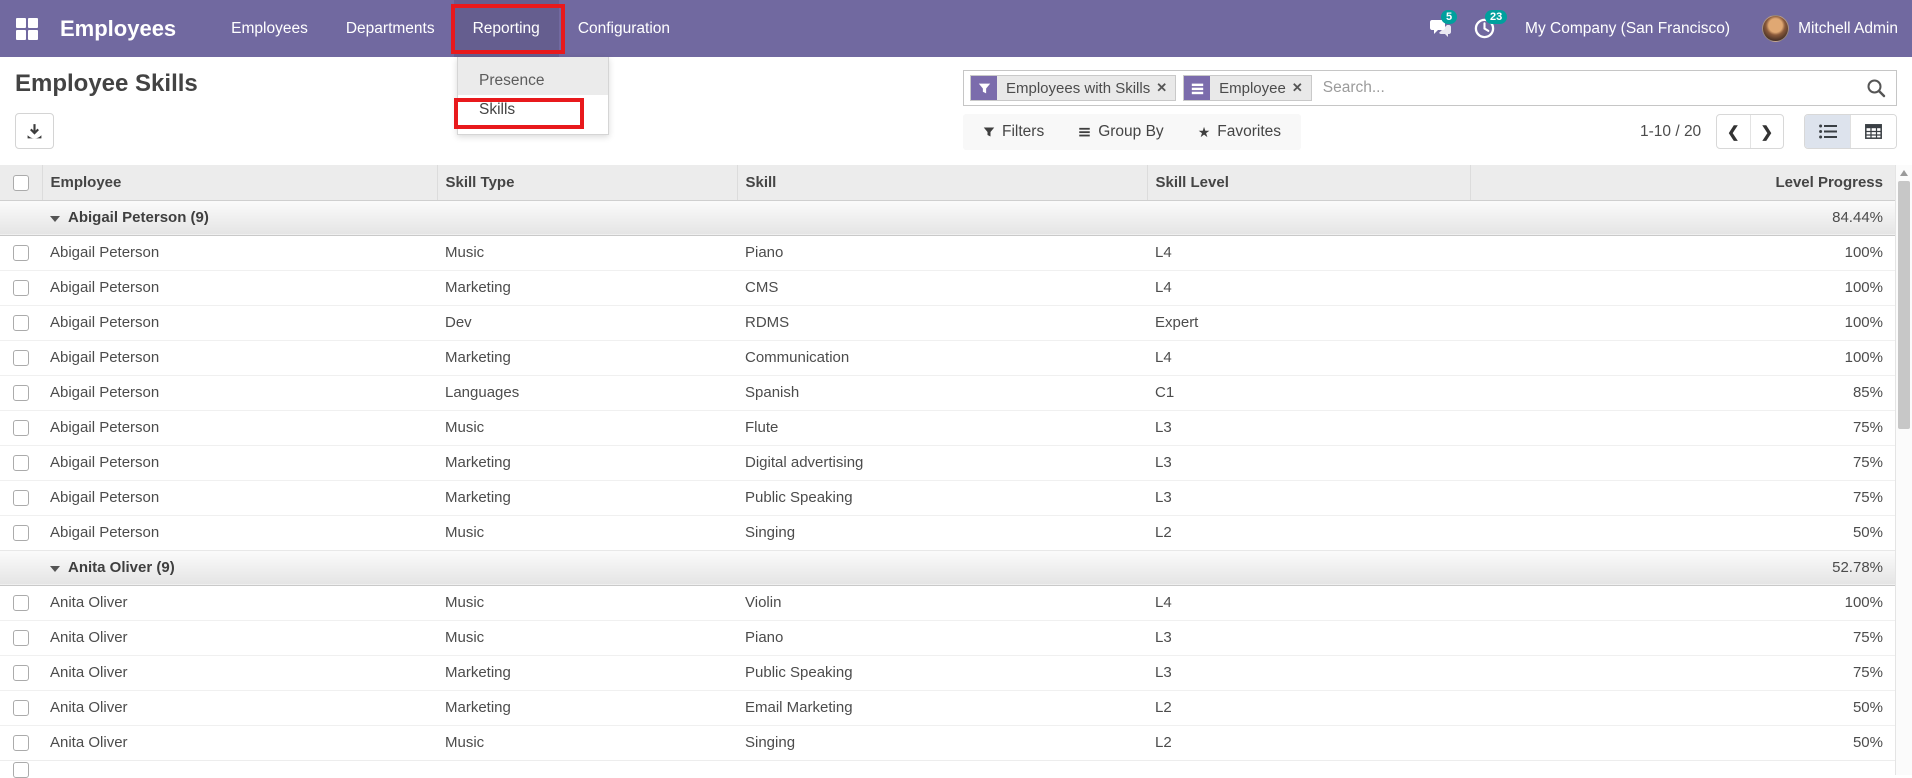 The height and width of the screenshot is (778, 1912). Describe the element at coordinates (533, 109) in the screenshot. I see `dropdown-item-skills: Skills` at that location.